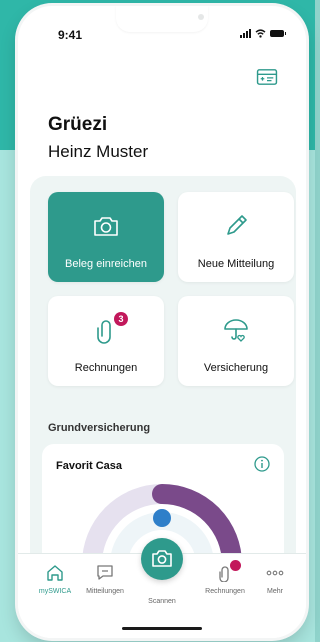 The height and width of the screenshot is (642, 320). Describe the element at coordinates (237, 225) in the screenshot. I see `pencil-icon` at that location.